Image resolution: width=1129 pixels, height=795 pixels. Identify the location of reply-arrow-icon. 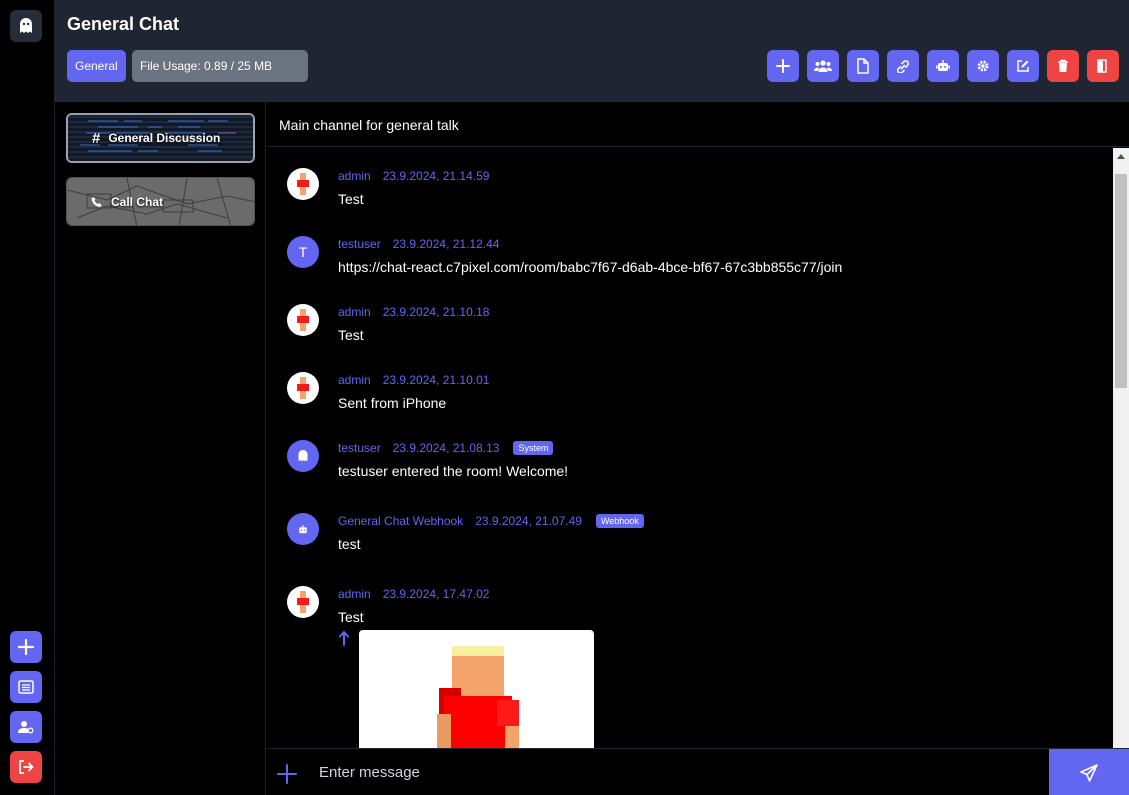
(344, 638).